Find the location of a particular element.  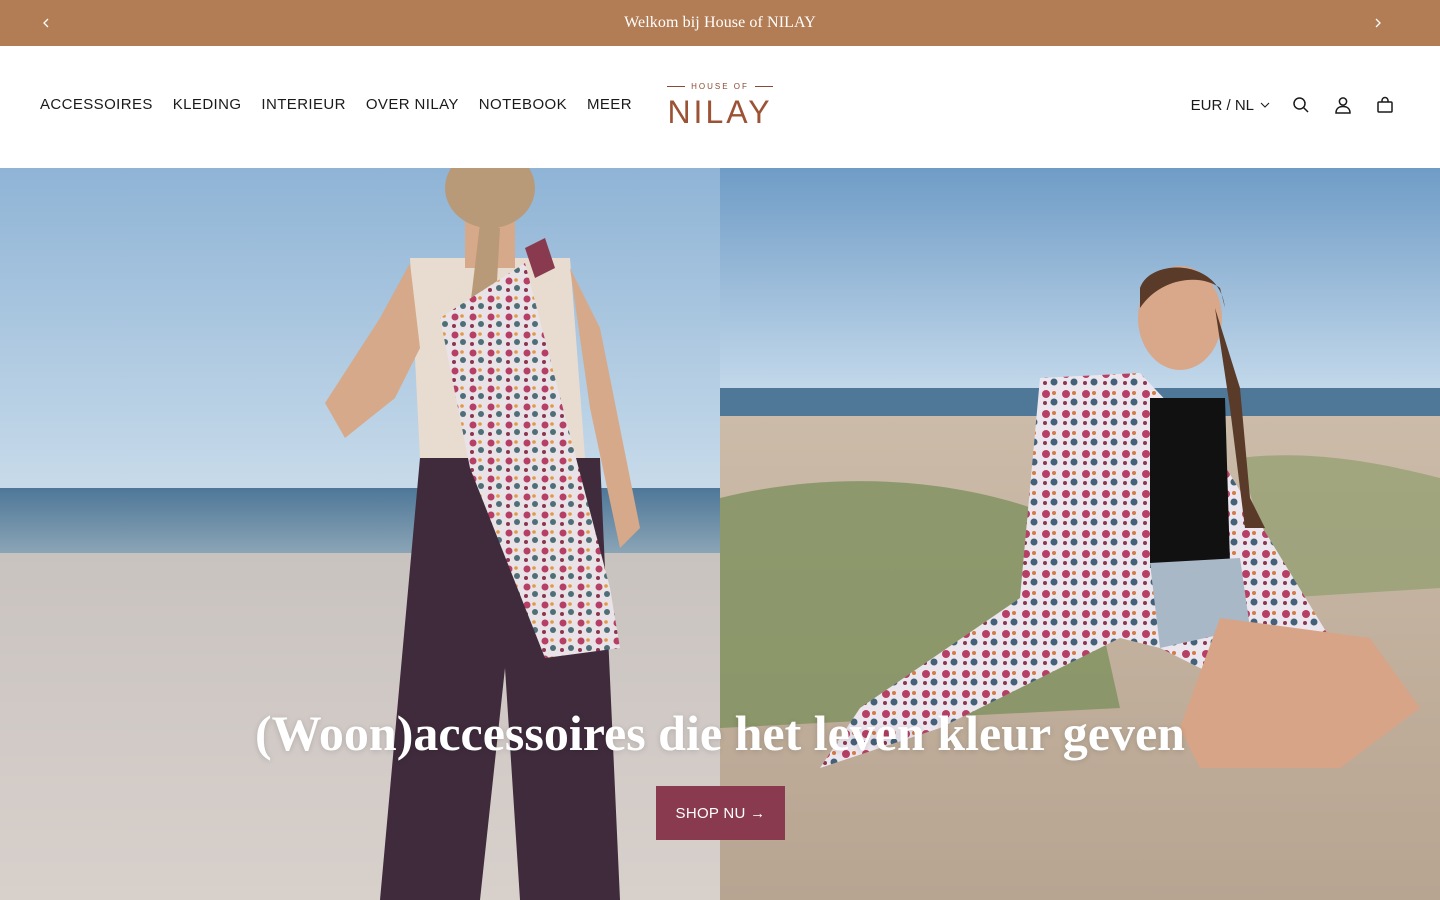

account-icon is located at coordinates (1343, 105).